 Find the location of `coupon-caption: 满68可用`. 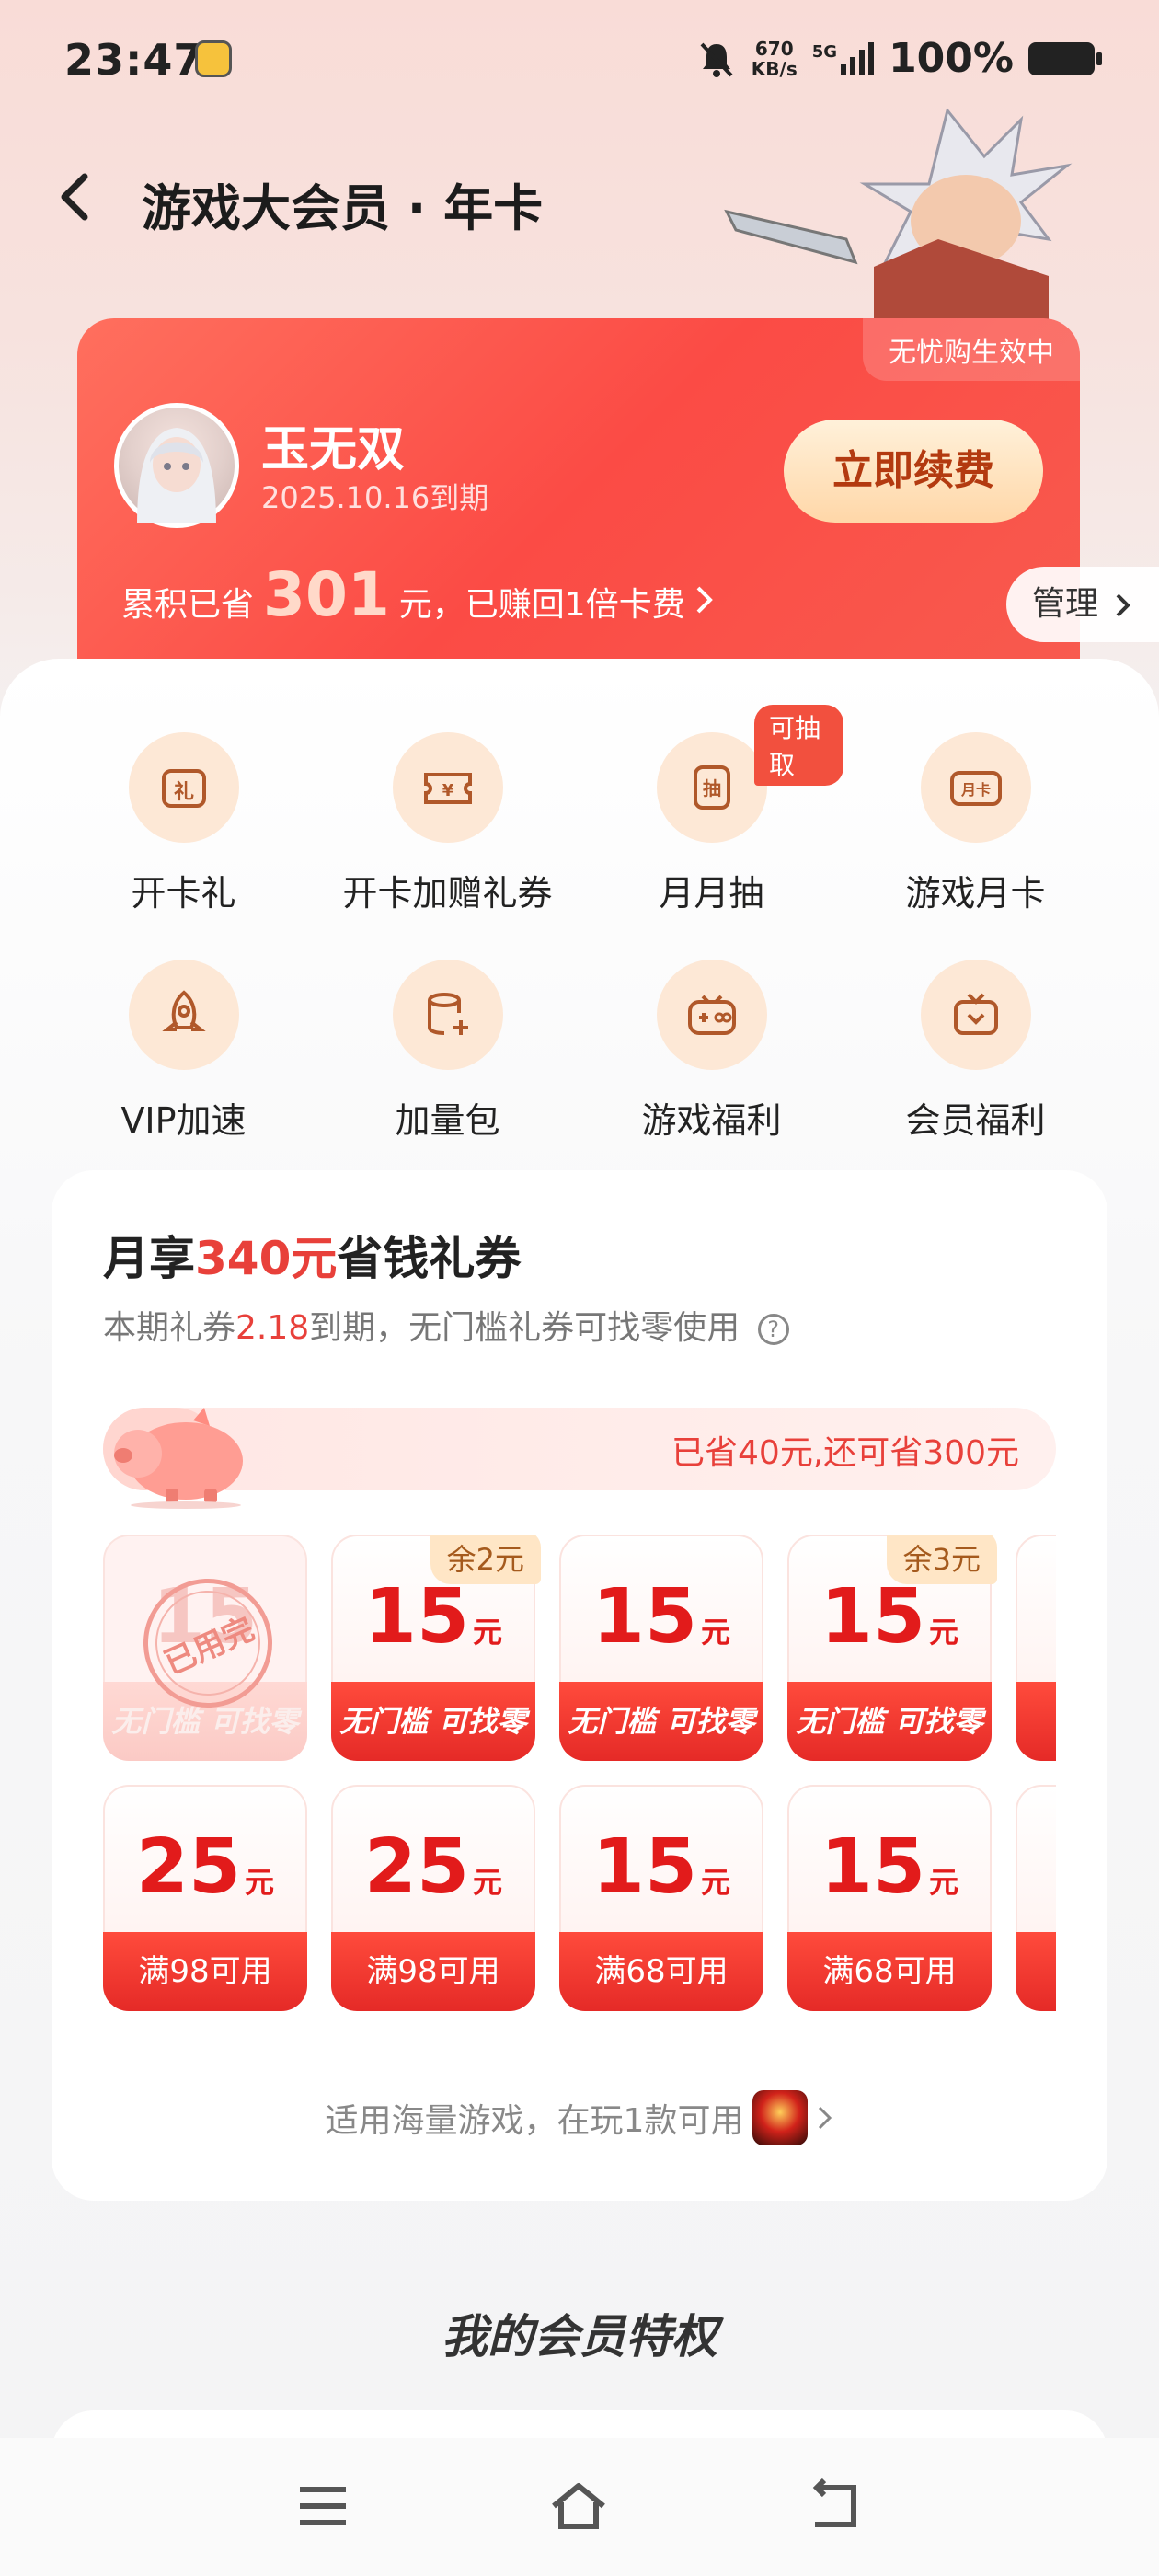

coupon-caption: 满68可用 is located at coordinates (889, 1971).